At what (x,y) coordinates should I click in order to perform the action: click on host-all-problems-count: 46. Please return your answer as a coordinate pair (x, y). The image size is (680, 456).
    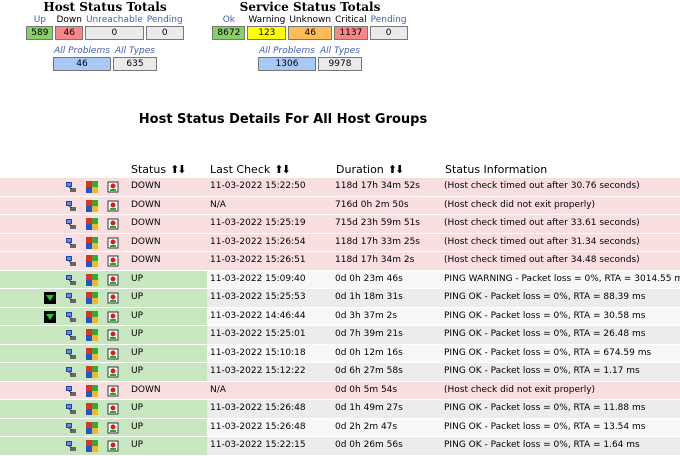
    Looking at the image, I should click on (82, 64).